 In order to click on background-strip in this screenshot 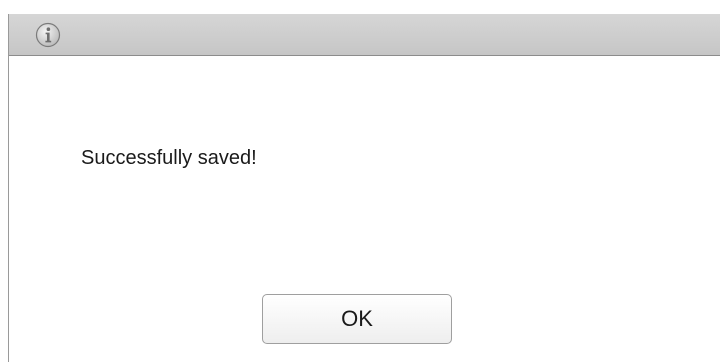, I will do `click(360, 7)`.